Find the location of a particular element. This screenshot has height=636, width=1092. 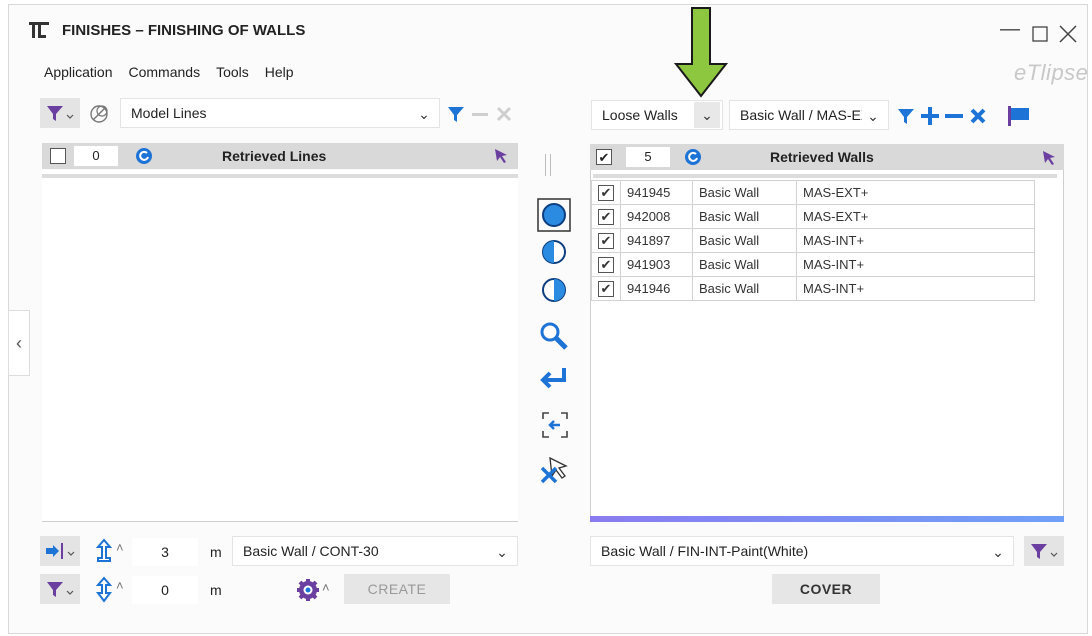

plus-icon is located at coordinates (930, 116).